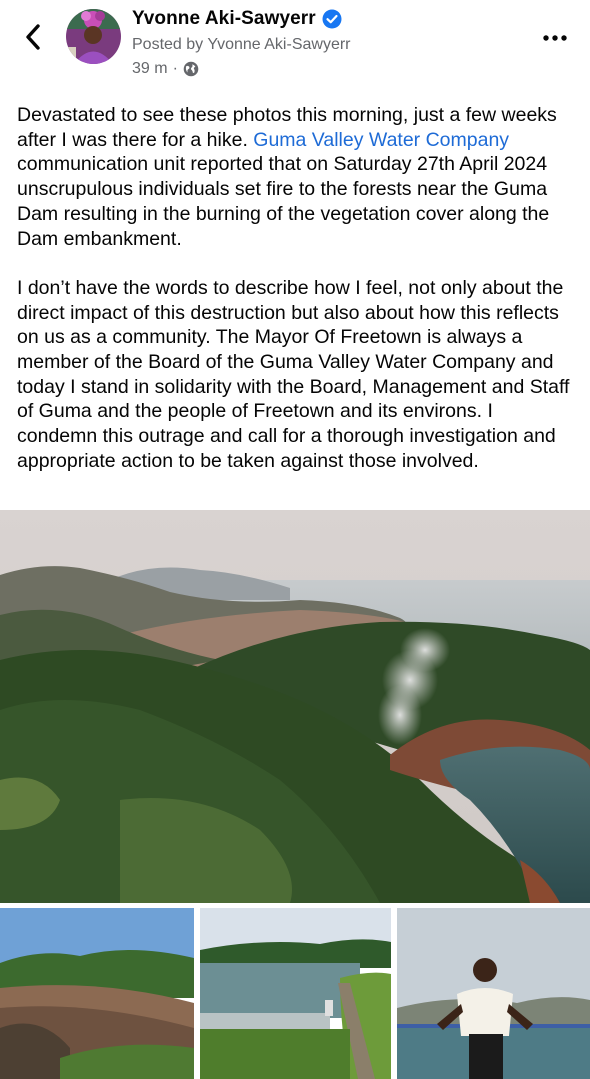 The width and height of the screenshot is (590, 1079). Describe the element at coordinates (191, 69) in the screenshot. I see `globe-icon` at that location.